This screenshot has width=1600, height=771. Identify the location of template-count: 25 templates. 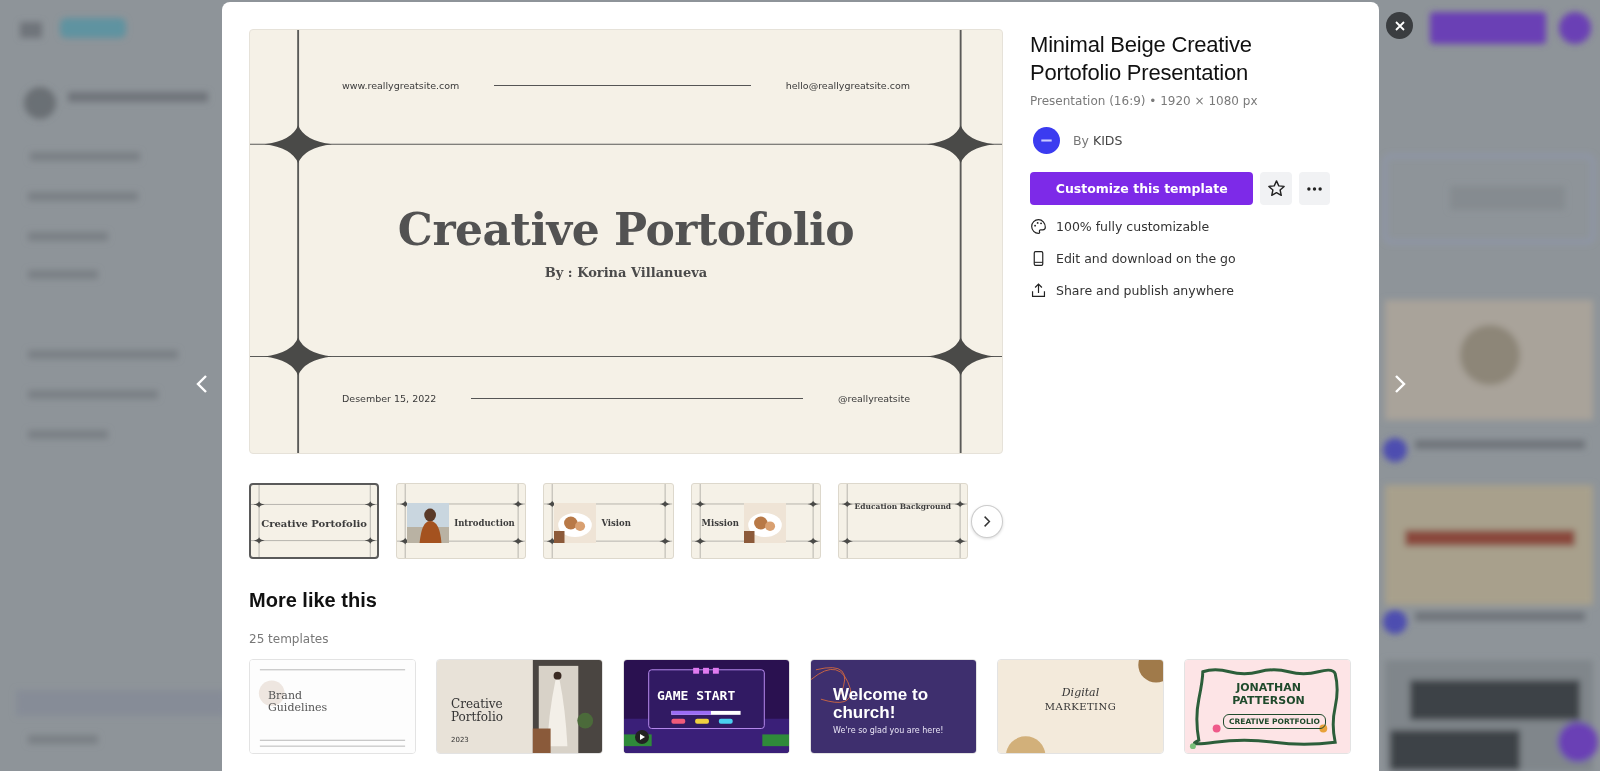
(289, 639).